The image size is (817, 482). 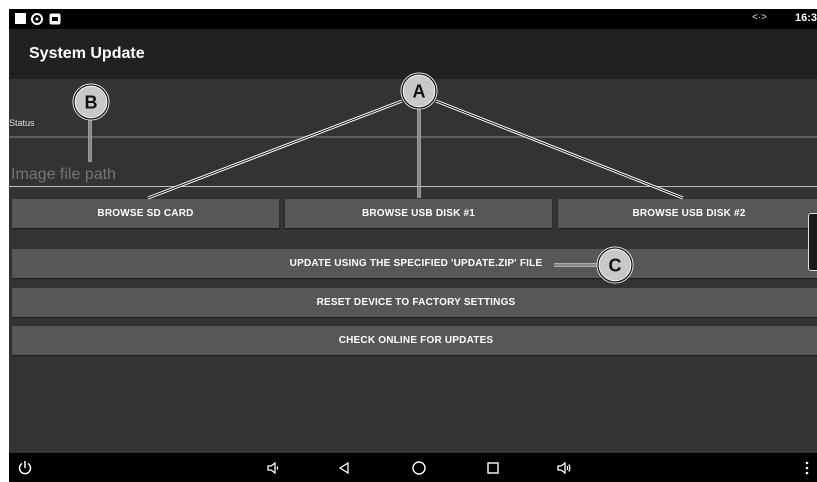 What do you see at coordinates (145, 213) in the screenshot?
I see `browse-sd-card-button: BROWSE SD CARD` at bounding box center [145, 213].